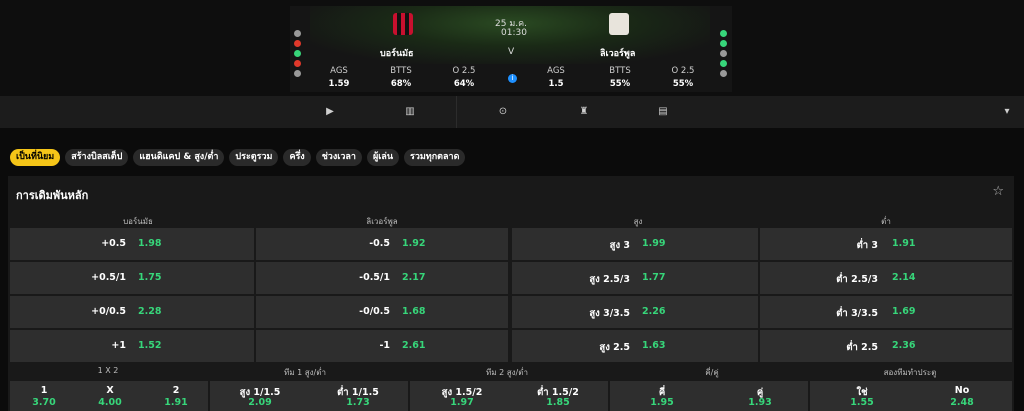 The image size is (1024, 411). What do you see at coordinates (724, 55) in the screenshot?
I see `away-form` at bounding box center [724, 55].